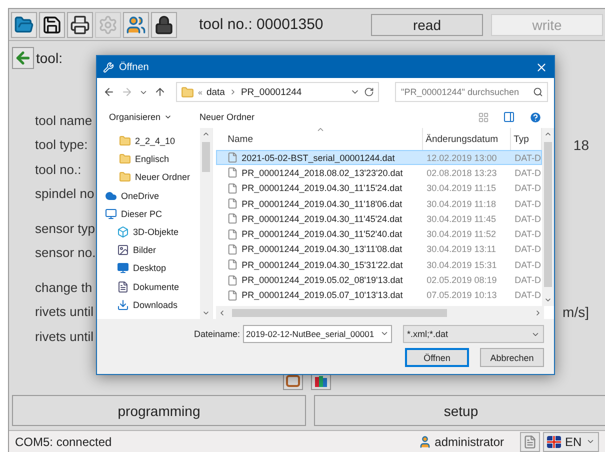 Image resolution: width=605 pixels, height=452 pixels. I want to click on mode-button: read, so click(427, 25).